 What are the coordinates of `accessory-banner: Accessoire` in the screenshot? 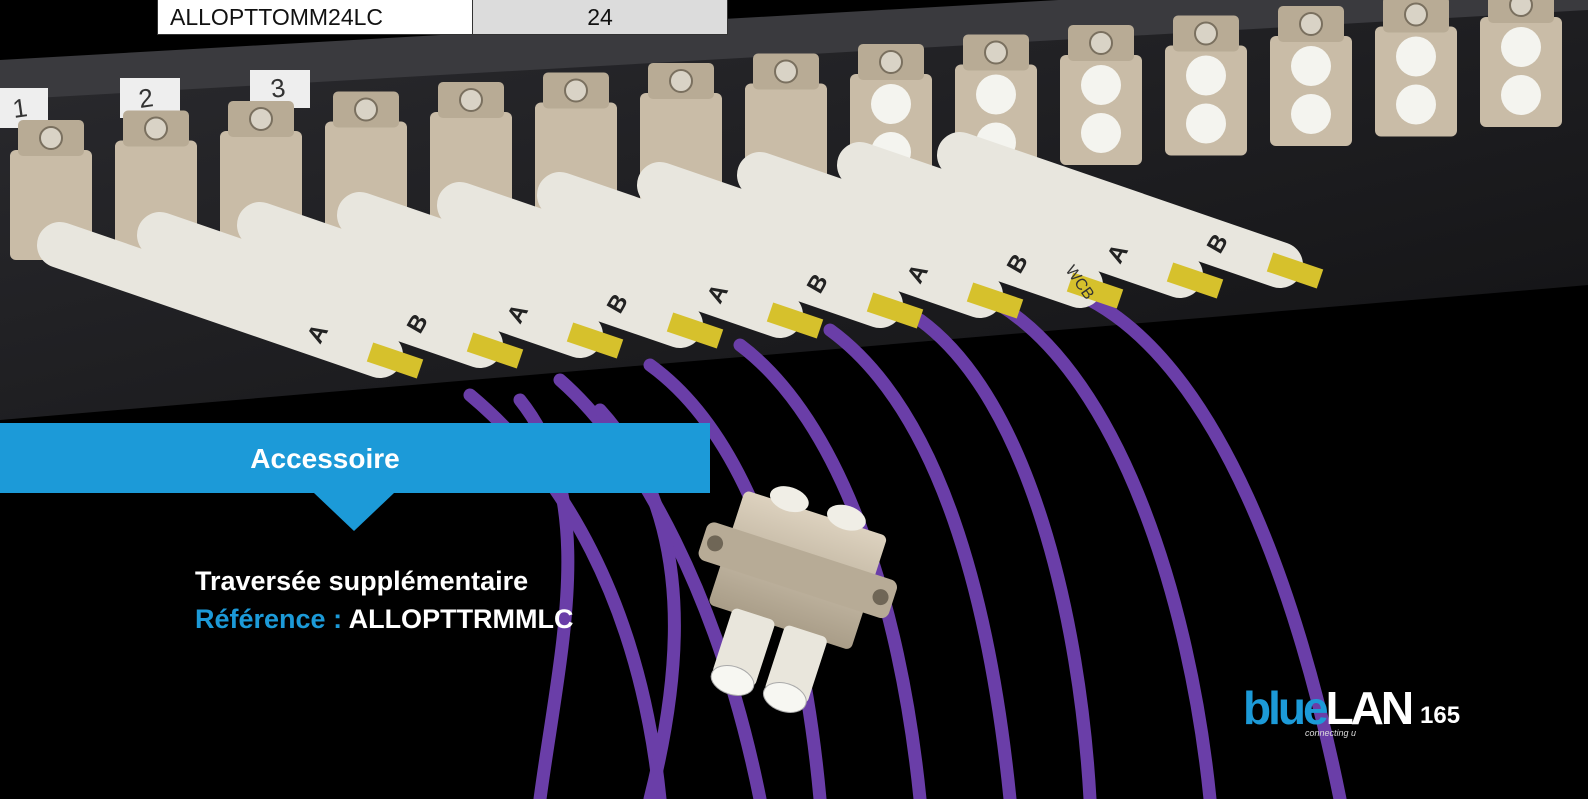 It's located at (355, 477).